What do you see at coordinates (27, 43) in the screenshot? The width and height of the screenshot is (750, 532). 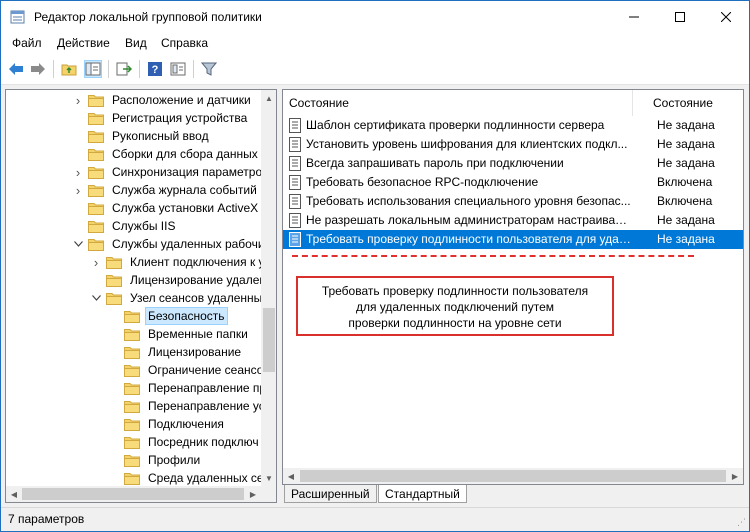 I see `menu-file: Файл` at bounding box center [27, 43].